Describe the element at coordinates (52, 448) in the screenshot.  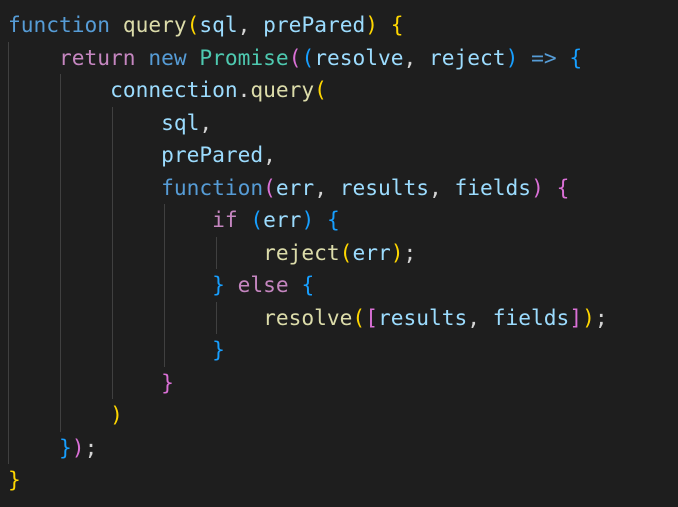
I see `code-line: });` at that location.